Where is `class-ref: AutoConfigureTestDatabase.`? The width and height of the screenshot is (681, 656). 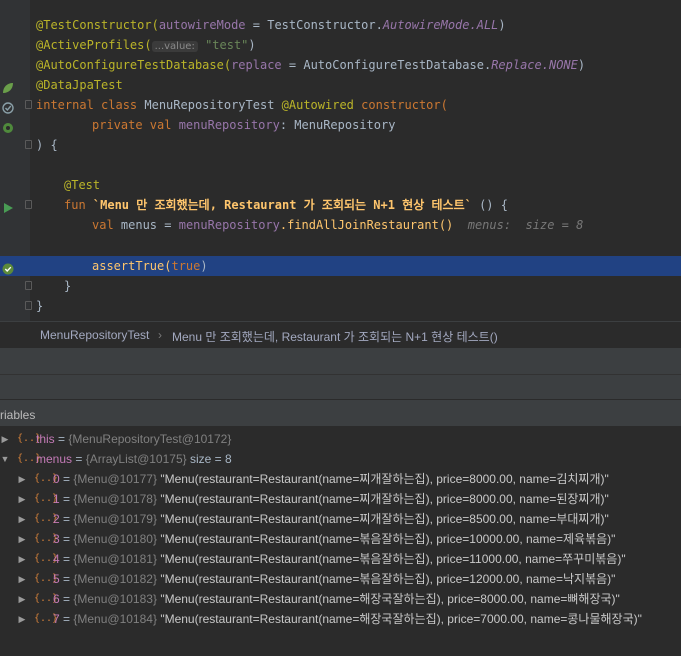
class-ref: AutoConfigureTestDatabase. is located at coordinates (397, 65).